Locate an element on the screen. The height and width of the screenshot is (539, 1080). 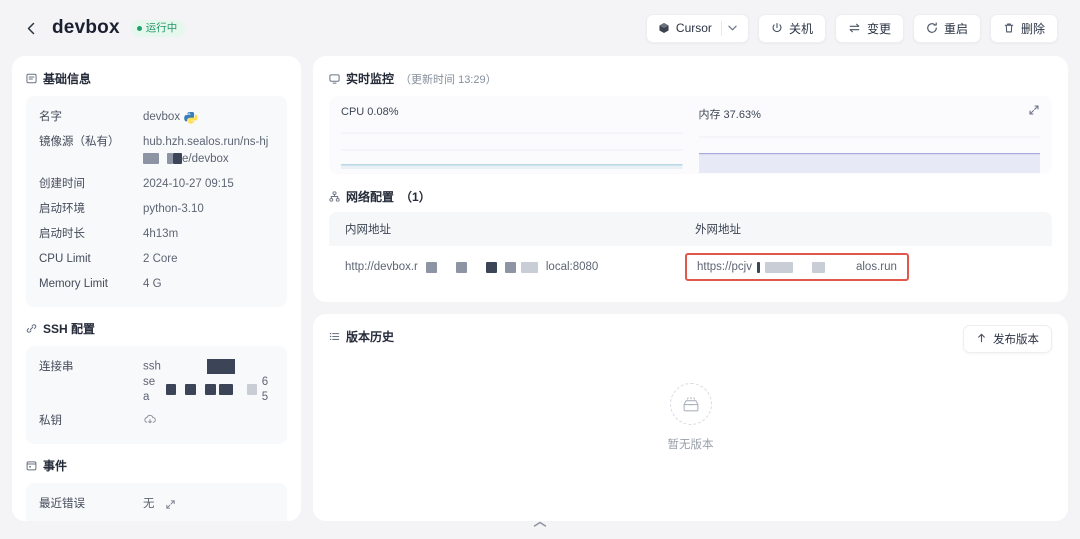
network-section-header: 网络配置 （1） is located at coordinates (690, 196).